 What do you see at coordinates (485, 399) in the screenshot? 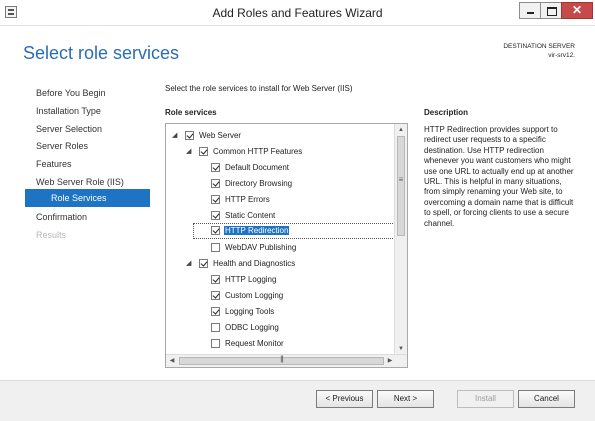
I see `install-button: Install` at bounding box center [485, 399].